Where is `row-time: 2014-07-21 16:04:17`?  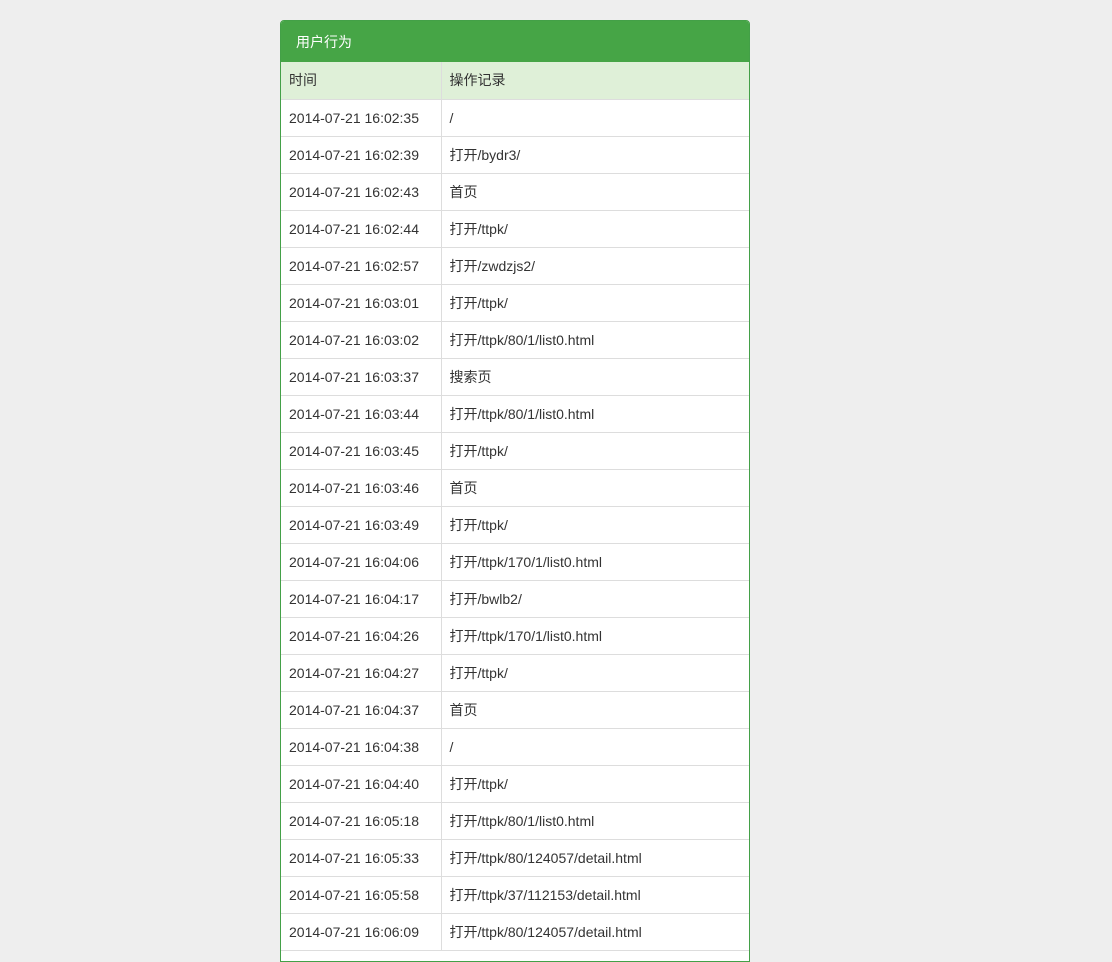 row-time: 2014-07-21 16:04:17 is located at coordinates (361, 599).